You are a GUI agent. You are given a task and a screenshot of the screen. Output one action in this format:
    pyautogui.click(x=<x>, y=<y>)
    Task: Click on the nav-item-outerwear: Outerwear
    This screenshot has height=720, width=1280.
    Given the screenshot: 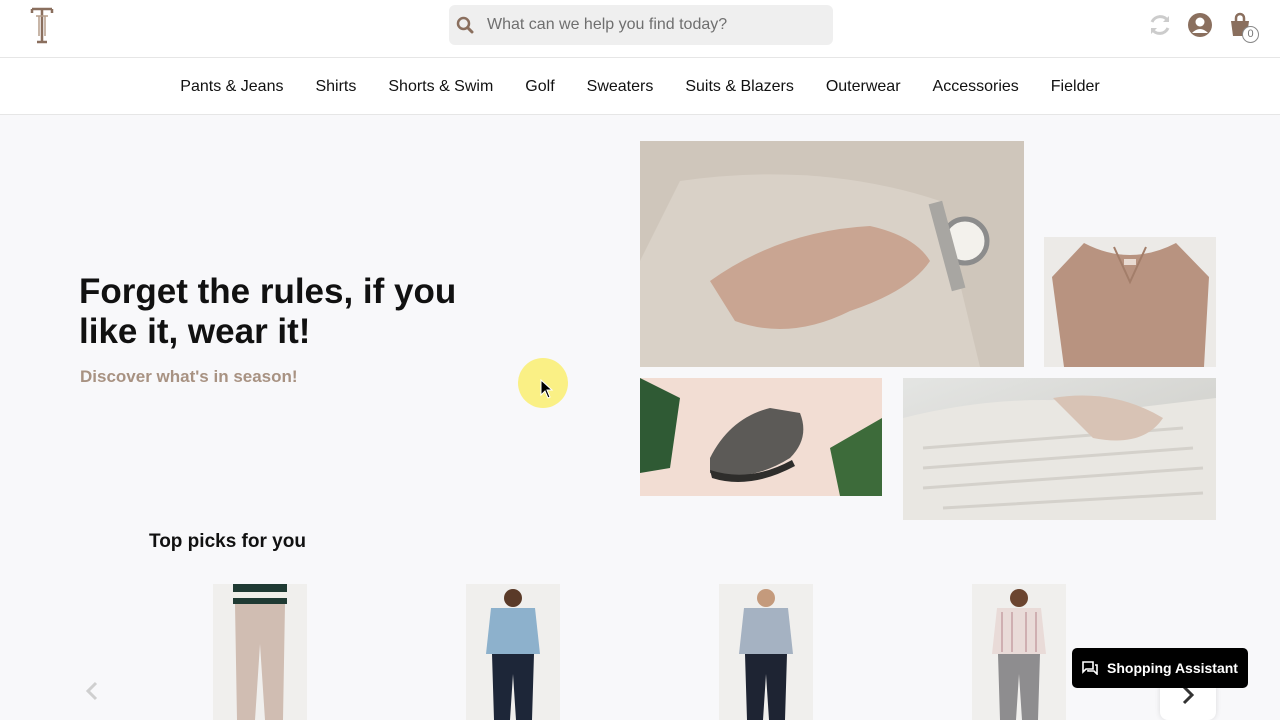 What is the action you would take?
    pyautogui.click(x=863, y=86)
    